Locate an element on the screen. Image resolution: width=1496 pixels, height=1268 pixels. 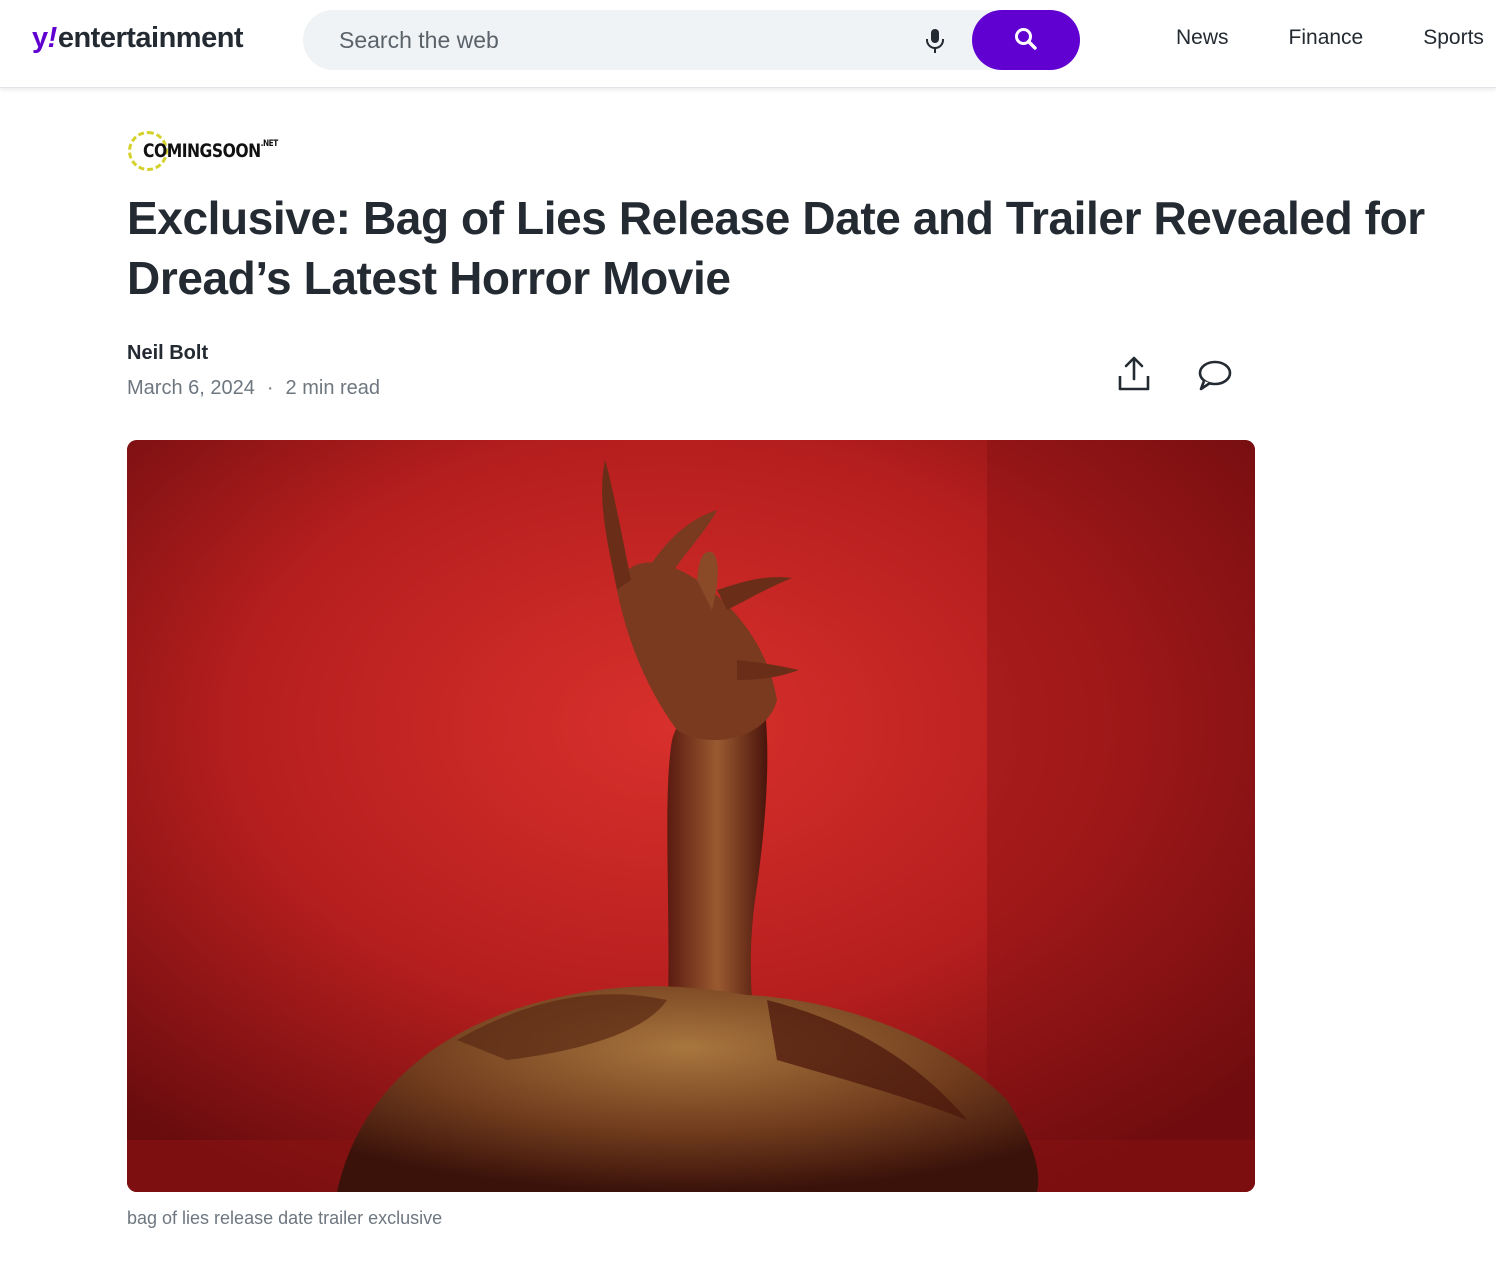
logo-word: entertainment is located at coordinates (150, 38).